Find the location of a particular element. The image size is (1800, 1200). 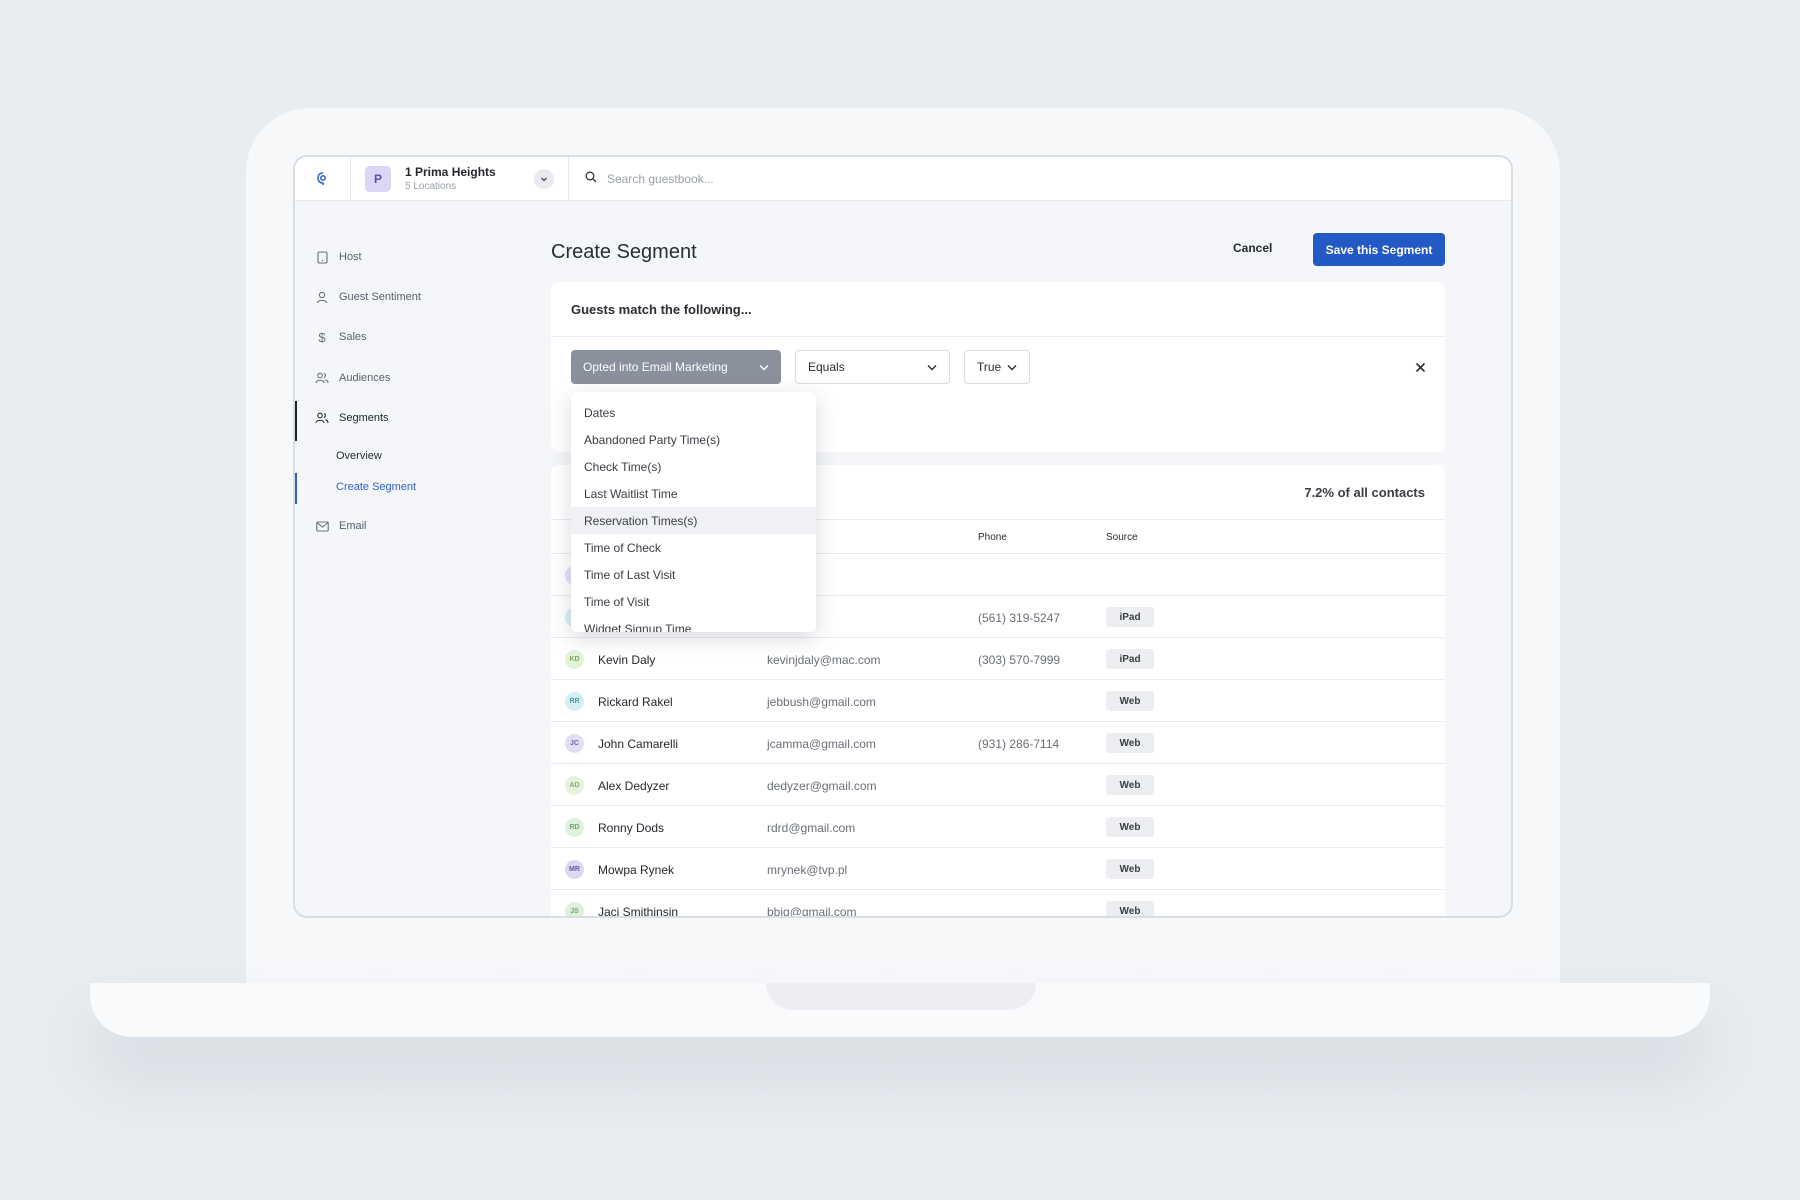

sidebar-item-label: Segments is located at coordinates (364, 418).